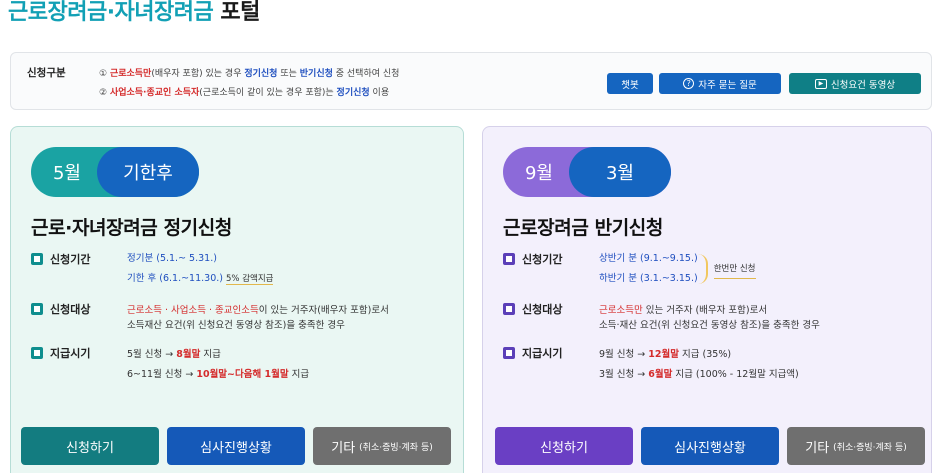  I want to click on info-line-2-red: 사업소득·종교인 소득자, so click(154, 93).